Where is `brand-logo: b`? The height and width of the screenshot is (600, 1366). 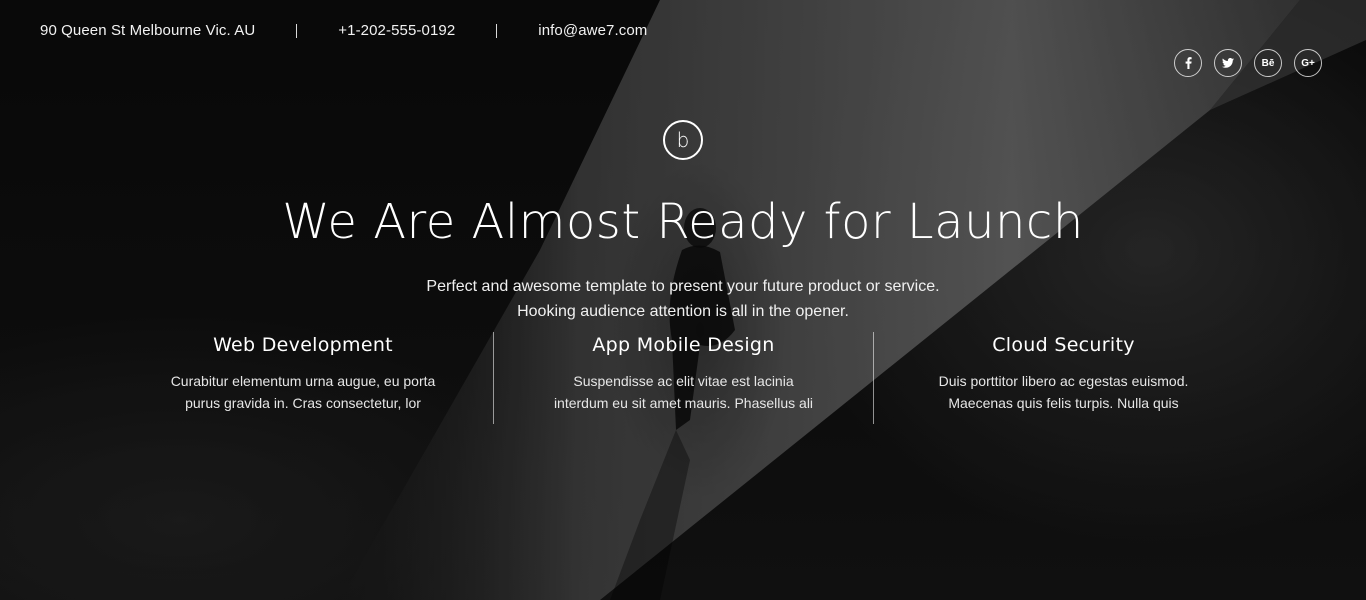
brand-logo: b is located at coordinates (683, 140).